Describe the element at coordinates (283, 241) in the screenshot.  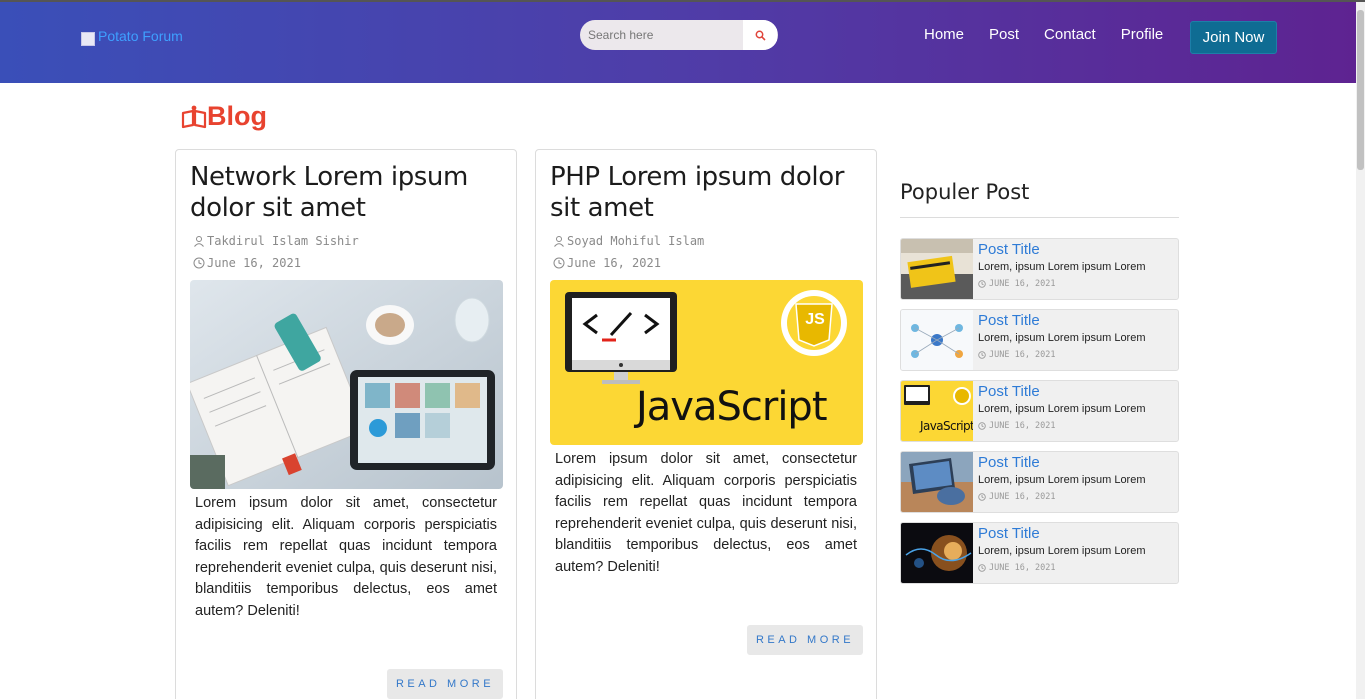
I see `author-name: Takdirul Islam Sishir` at that location.